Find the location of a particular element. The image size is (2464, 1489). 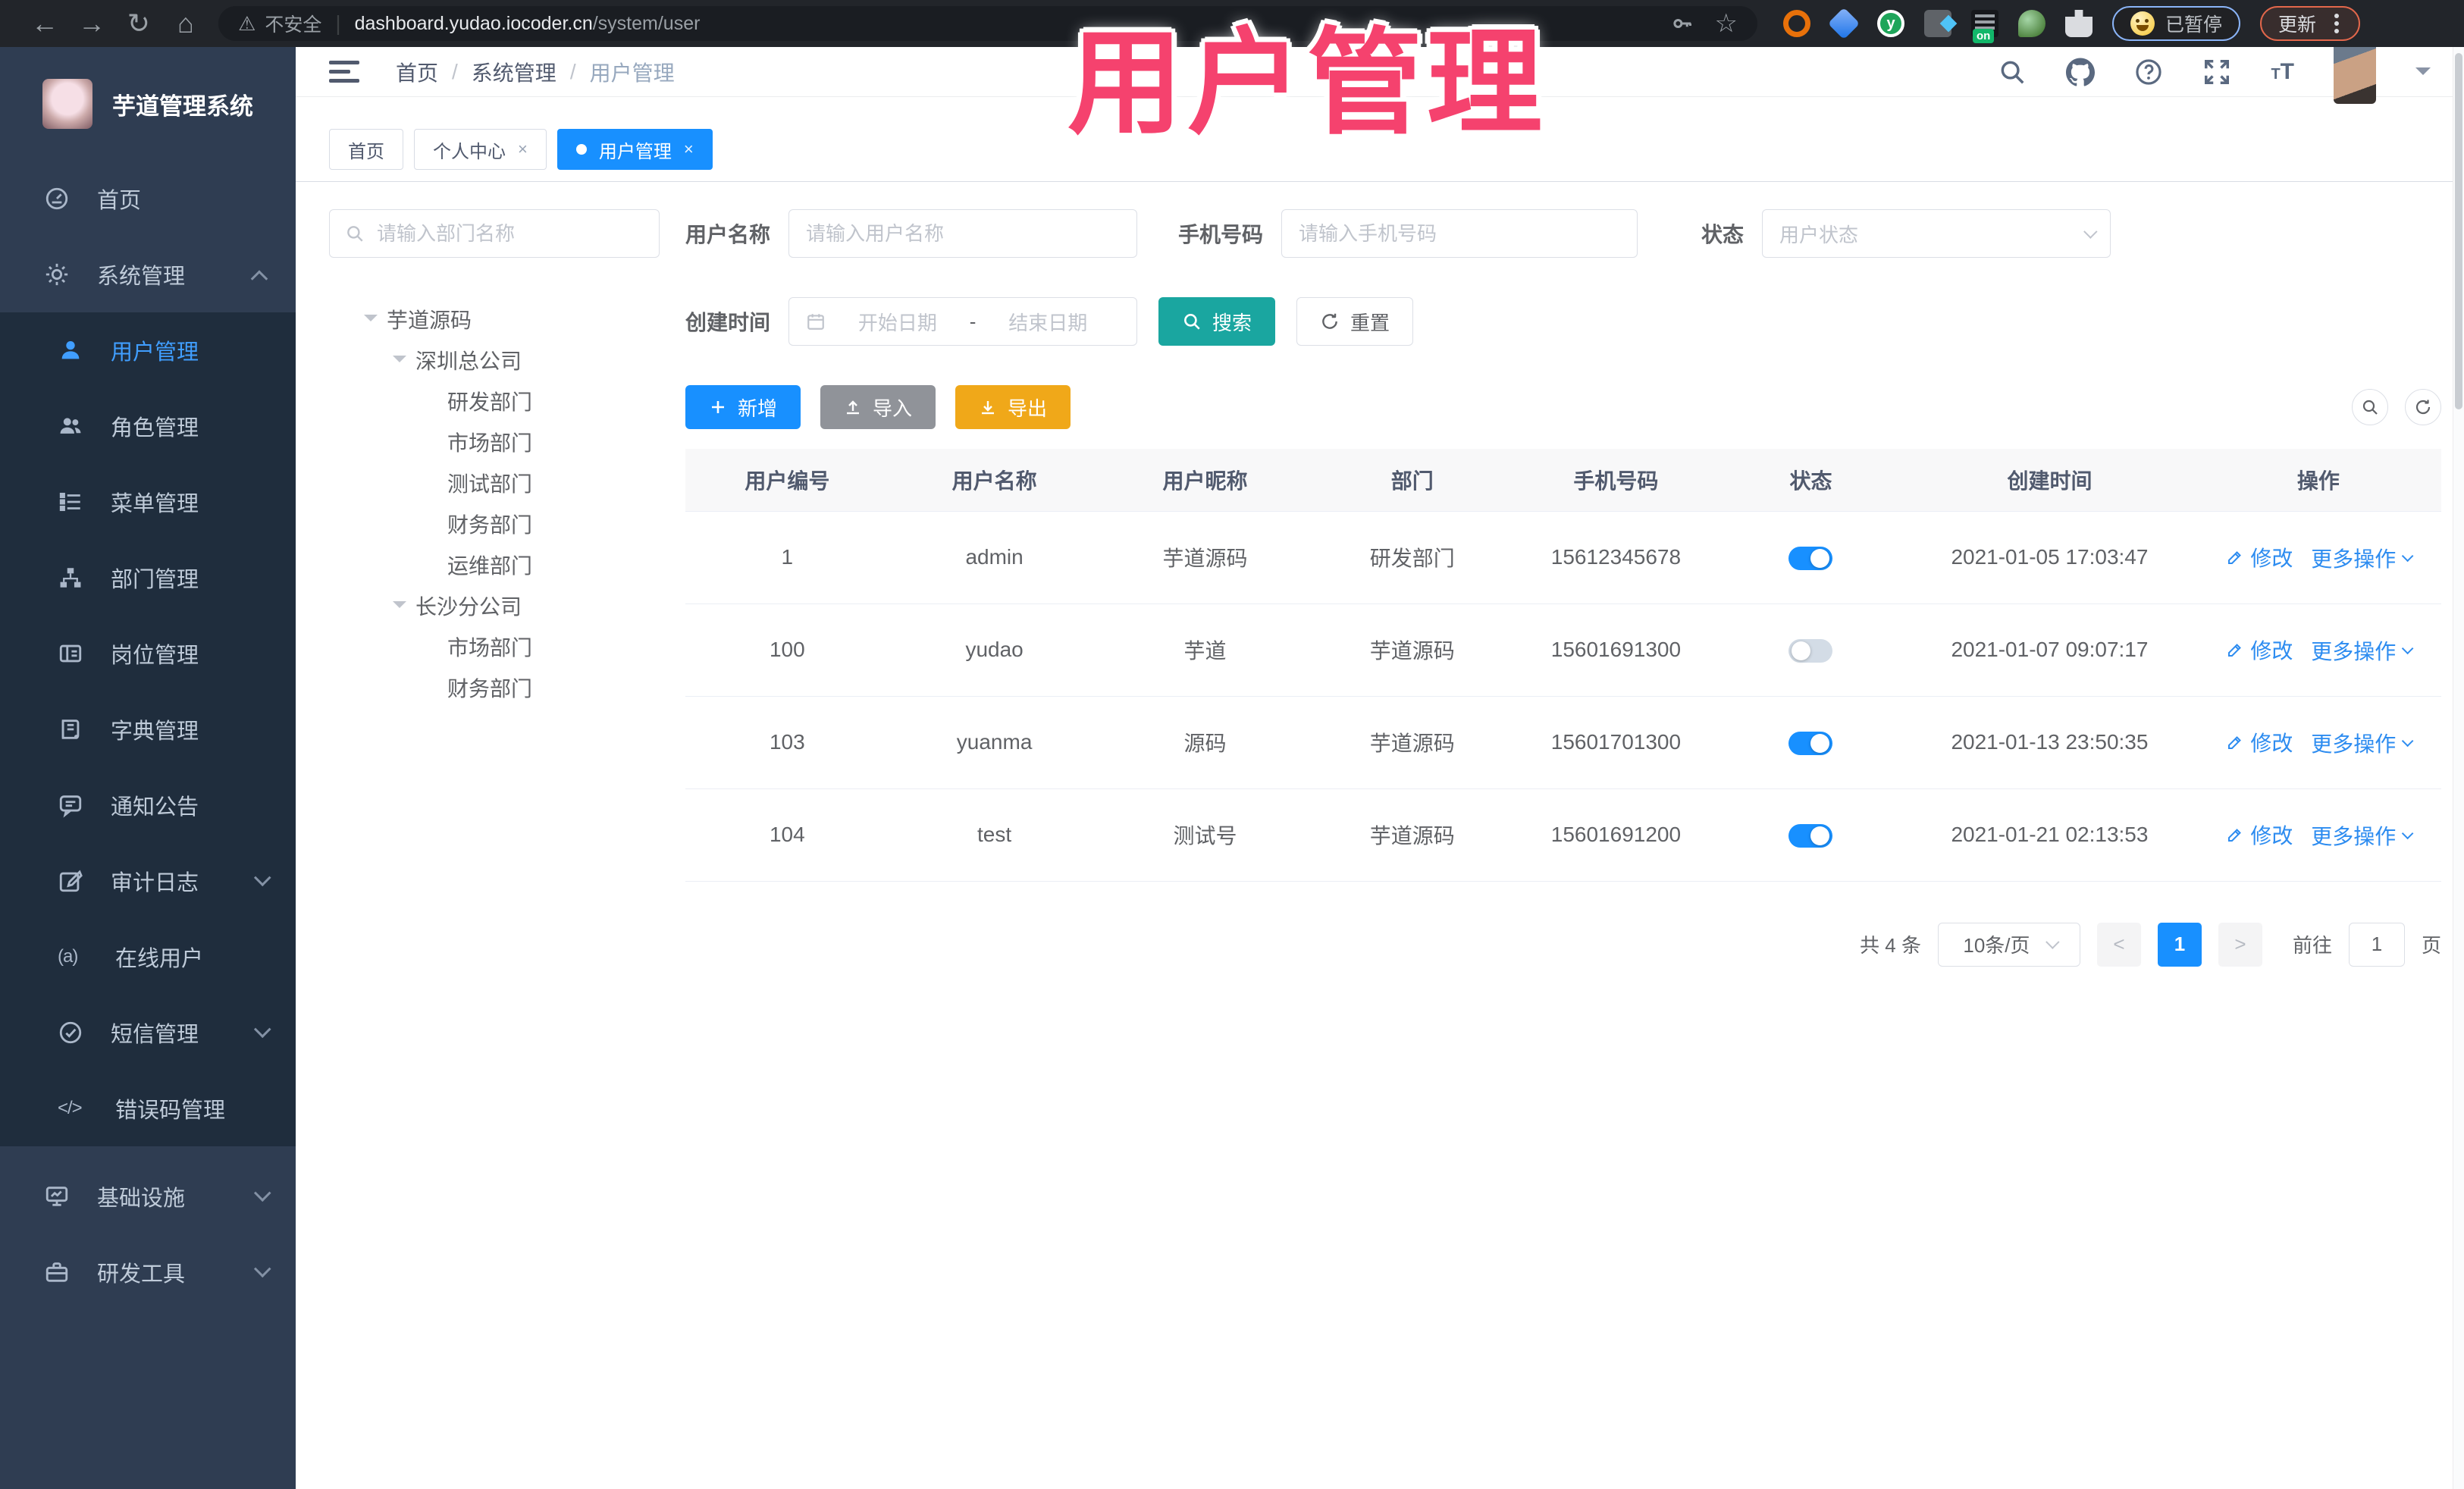

sidebar-item-roles: 角色管理 is located at coordinates (148, 426).